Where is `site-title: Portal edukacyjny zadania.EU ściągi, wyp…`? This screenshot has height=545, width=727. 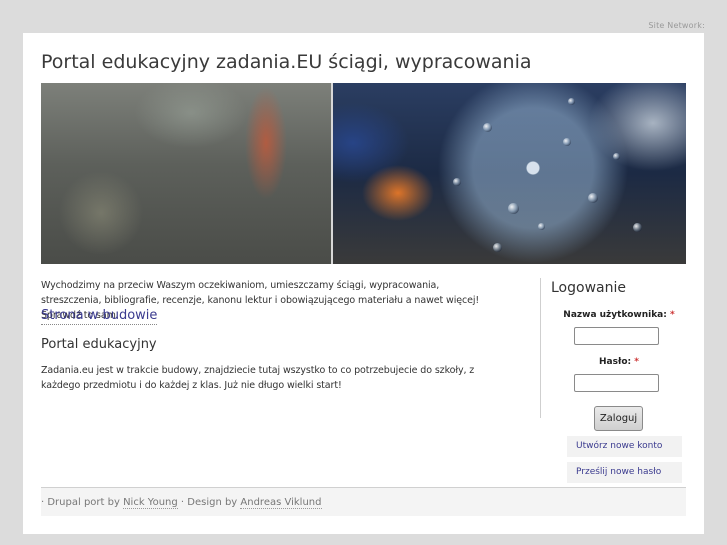 site-title: Portal edukacyjny zadania.EU ściągi, wyp… is located at coordinates (286, 62).